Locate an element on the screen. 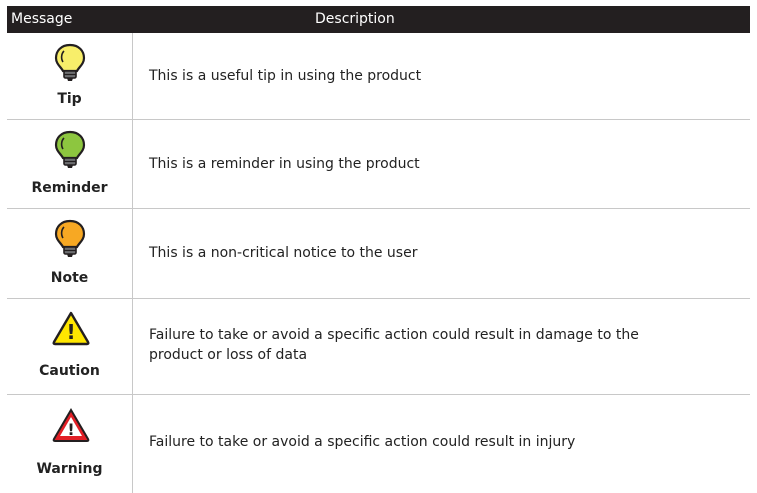 Image resolution: width=757 pixels, height=493 pixels. table-header: Message Description is located at coordinates (378, 19).